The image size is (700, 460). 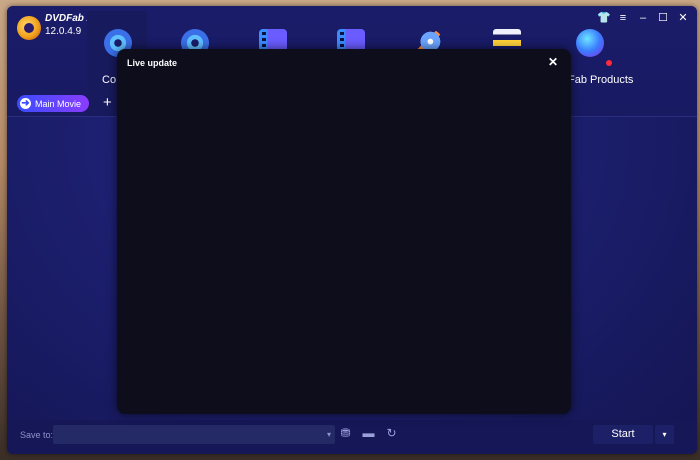 I want to click on app-version: 12.0.4.9, so click(x=63, y=31).